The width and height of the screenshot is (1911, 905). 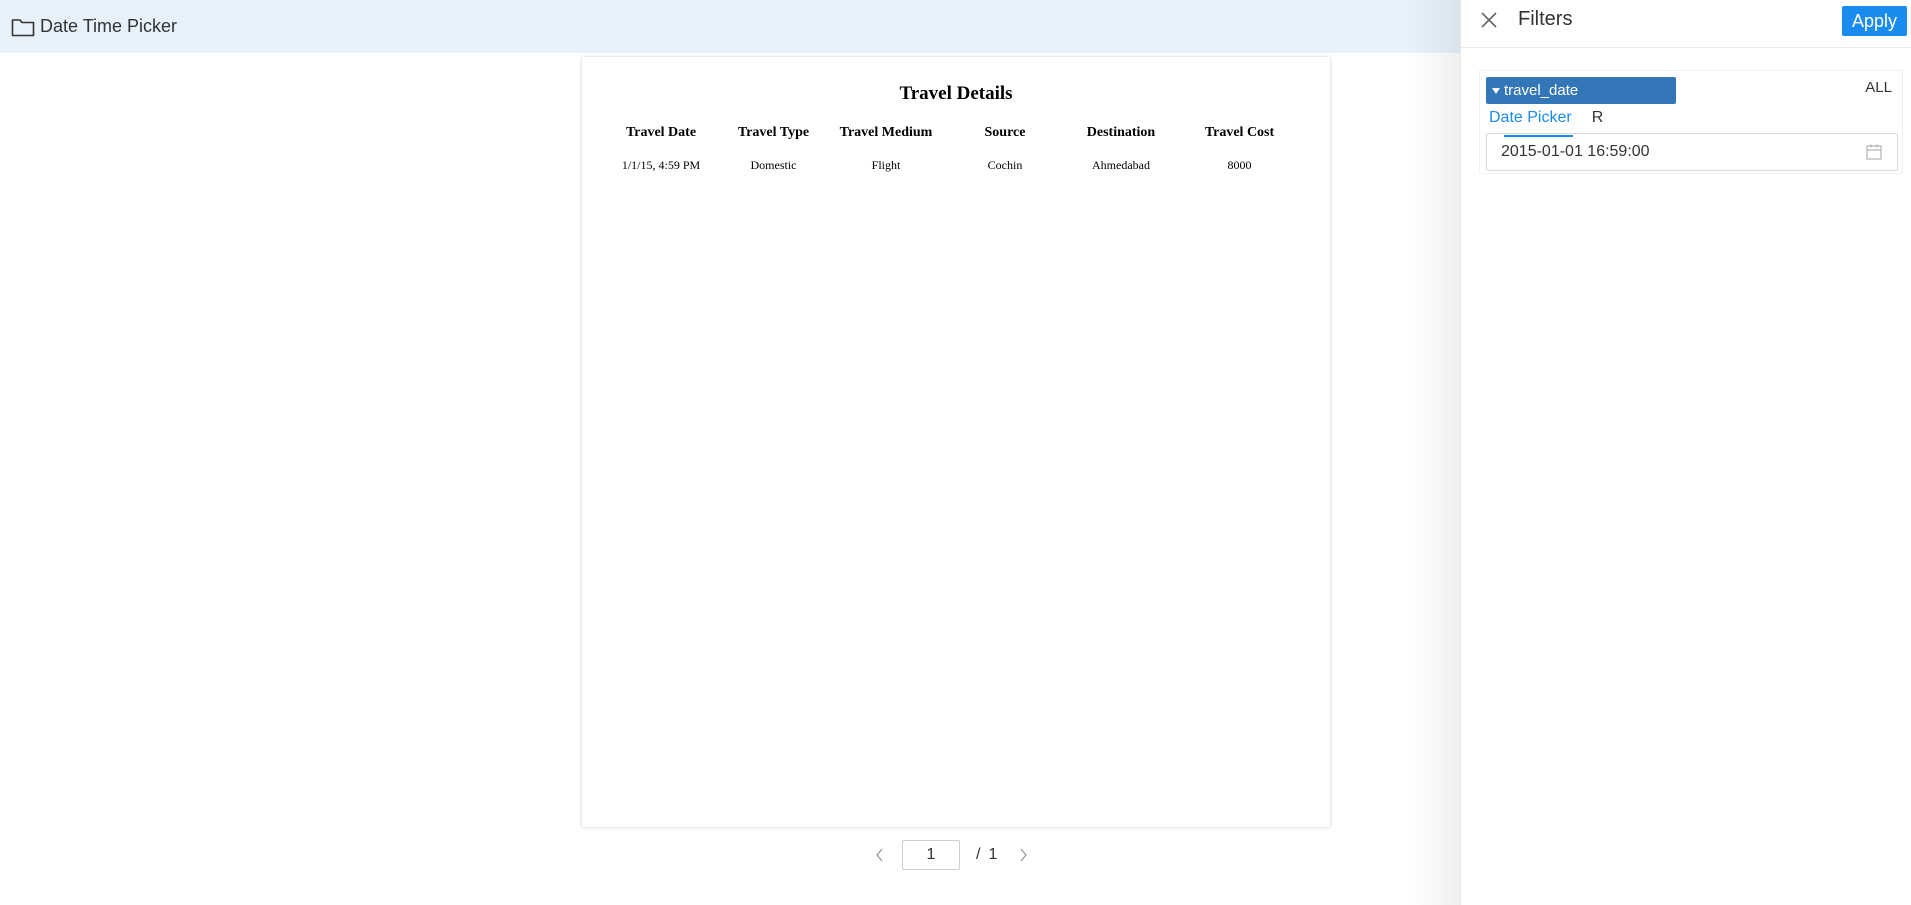 I want to click on panel-shadow, so click(x=1435, y=452).